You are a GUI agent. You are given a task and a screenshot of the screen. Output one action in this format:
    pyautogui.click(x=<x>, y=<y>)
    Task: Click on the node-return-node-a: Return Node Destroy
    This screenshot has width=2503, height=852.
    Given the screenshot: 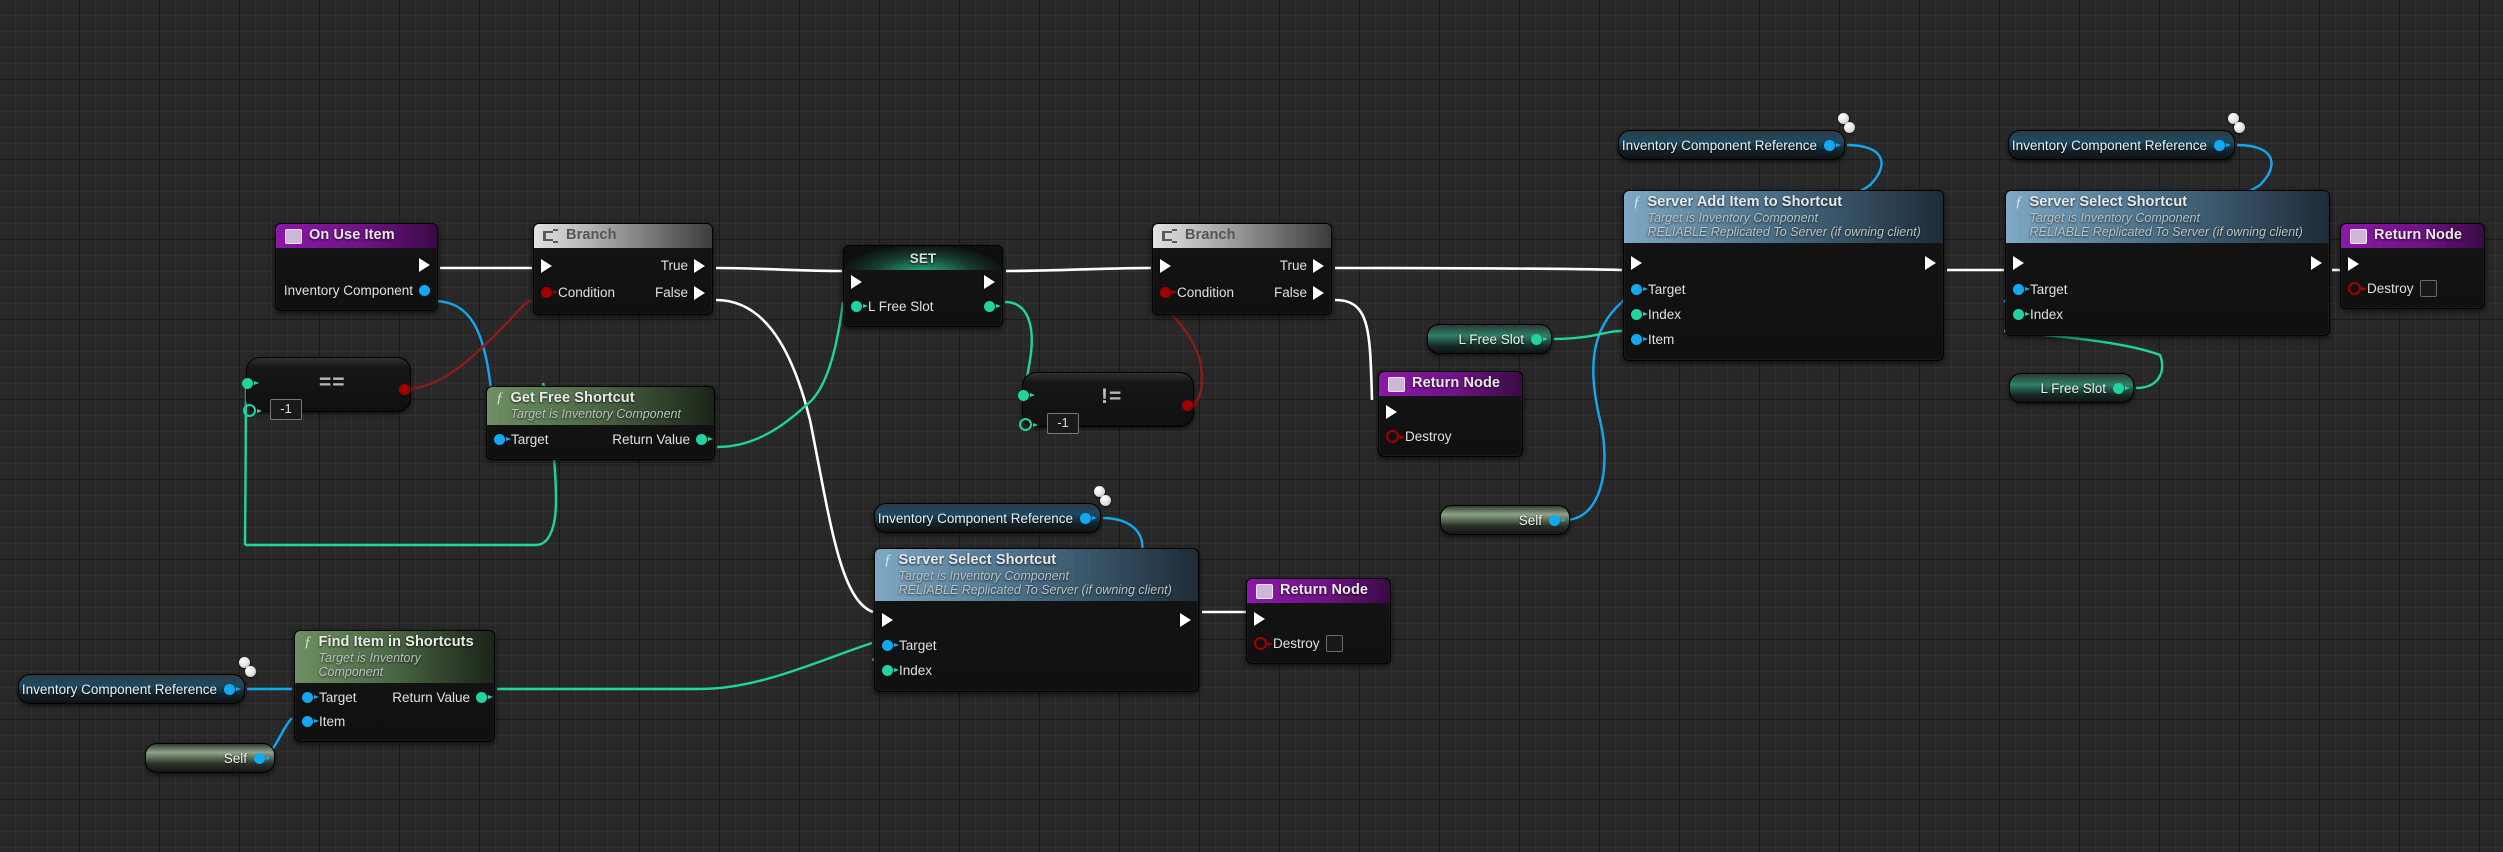 What is the action you would take?
    pyautogui.click(x=1450, y=414)
    